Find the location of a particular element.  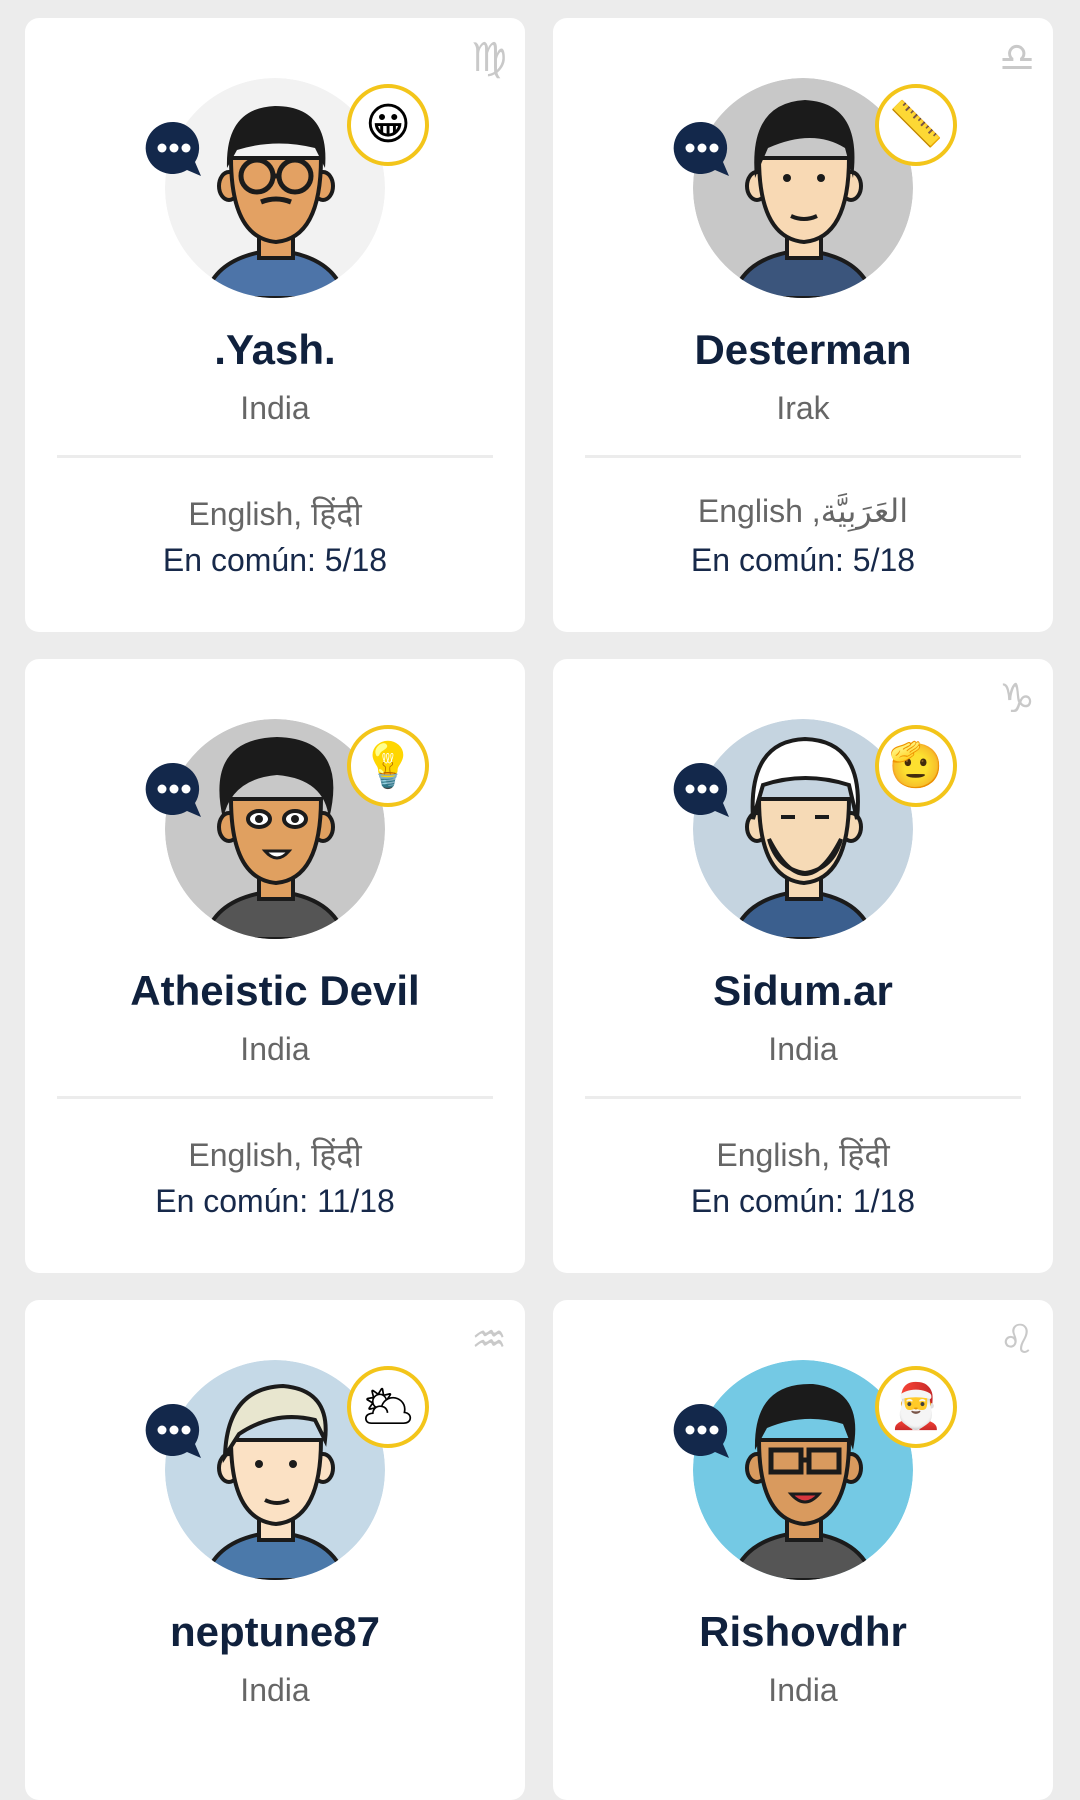

username: Sidum.ar is located at coordinates (803, 990).